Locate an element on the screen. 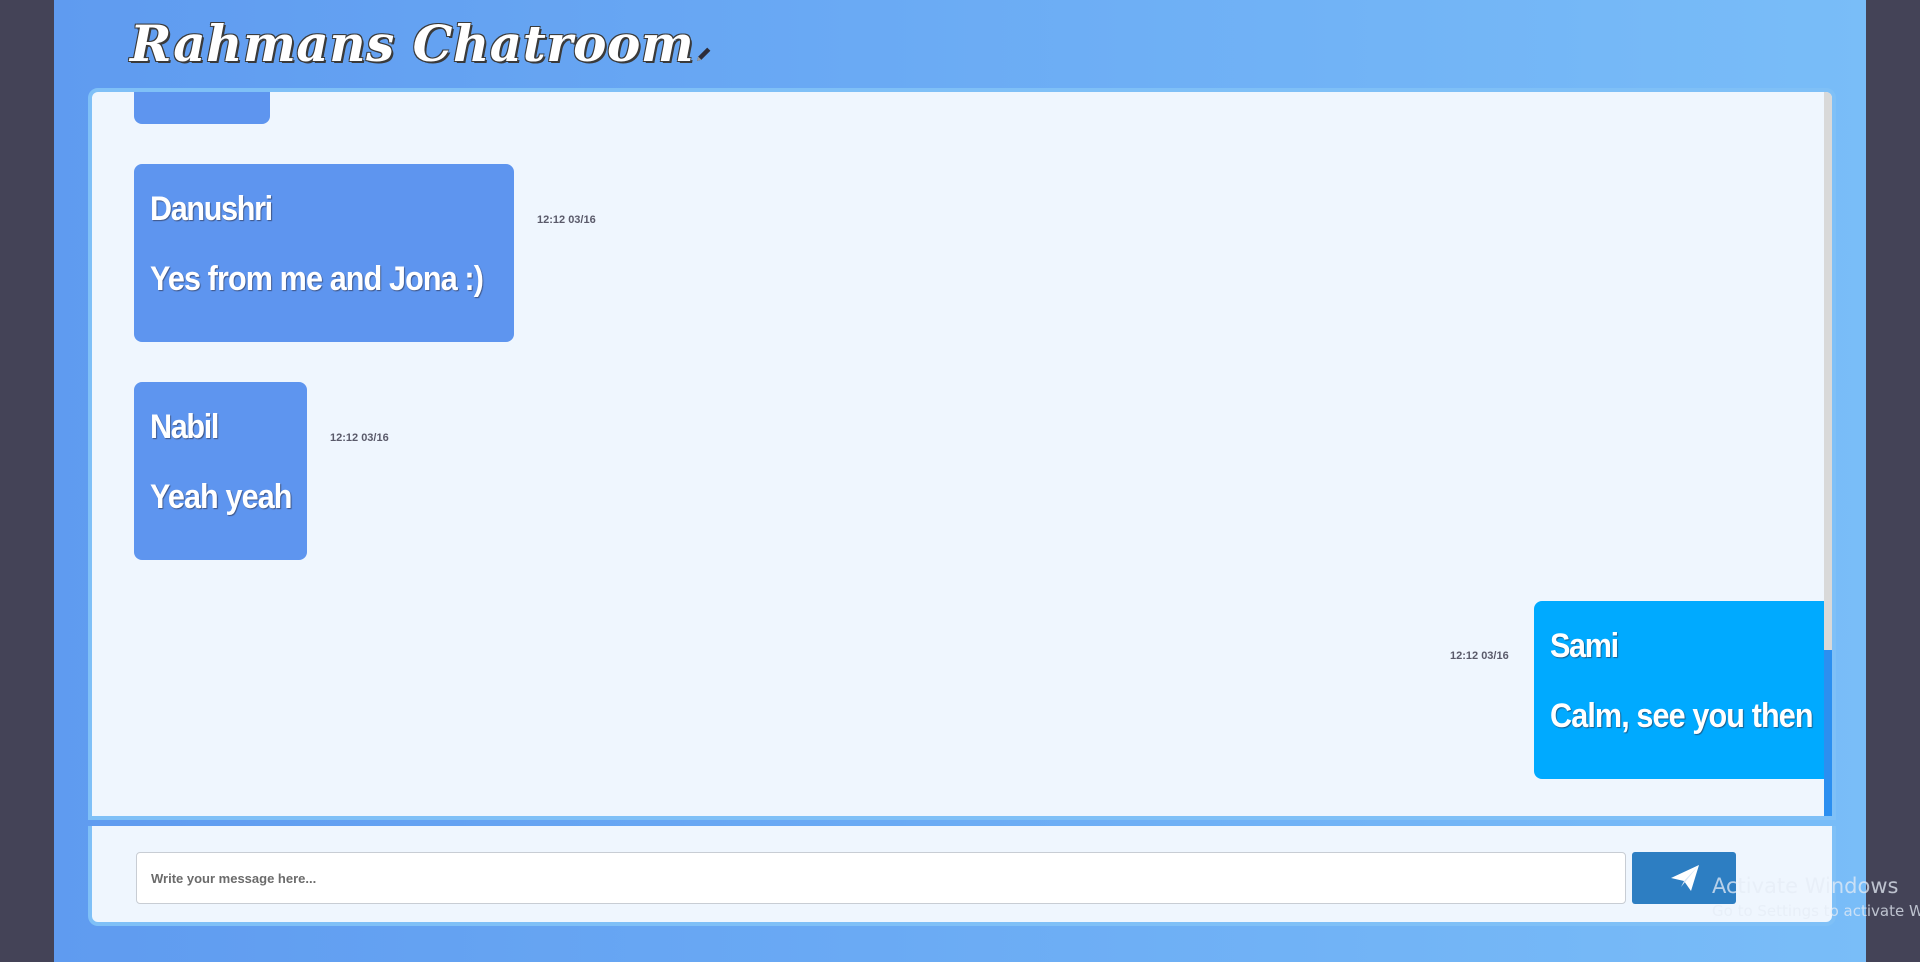  message-bubble: Danushri Yes from me and Jona :) is located at coordinates (324, 253).